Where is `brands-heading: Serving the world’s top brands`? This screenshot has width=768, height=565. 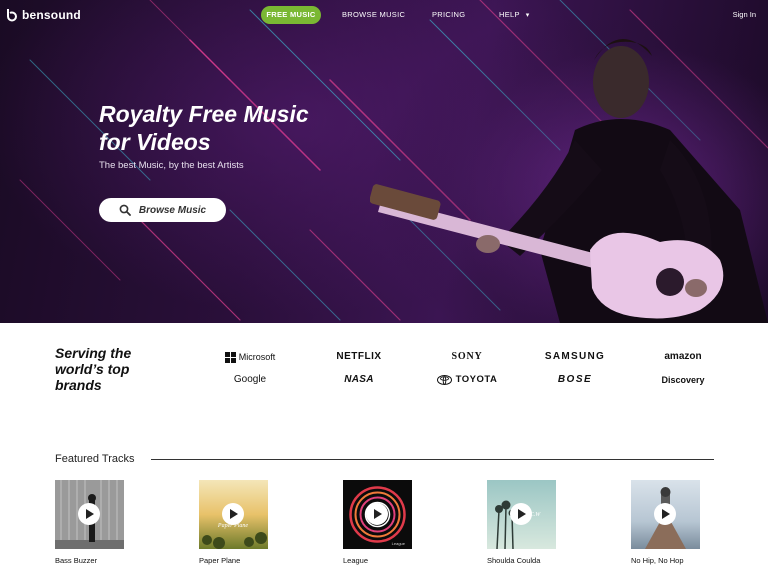
brands-heading: Serving the world’s top brands is located at coordinates (120, 369).